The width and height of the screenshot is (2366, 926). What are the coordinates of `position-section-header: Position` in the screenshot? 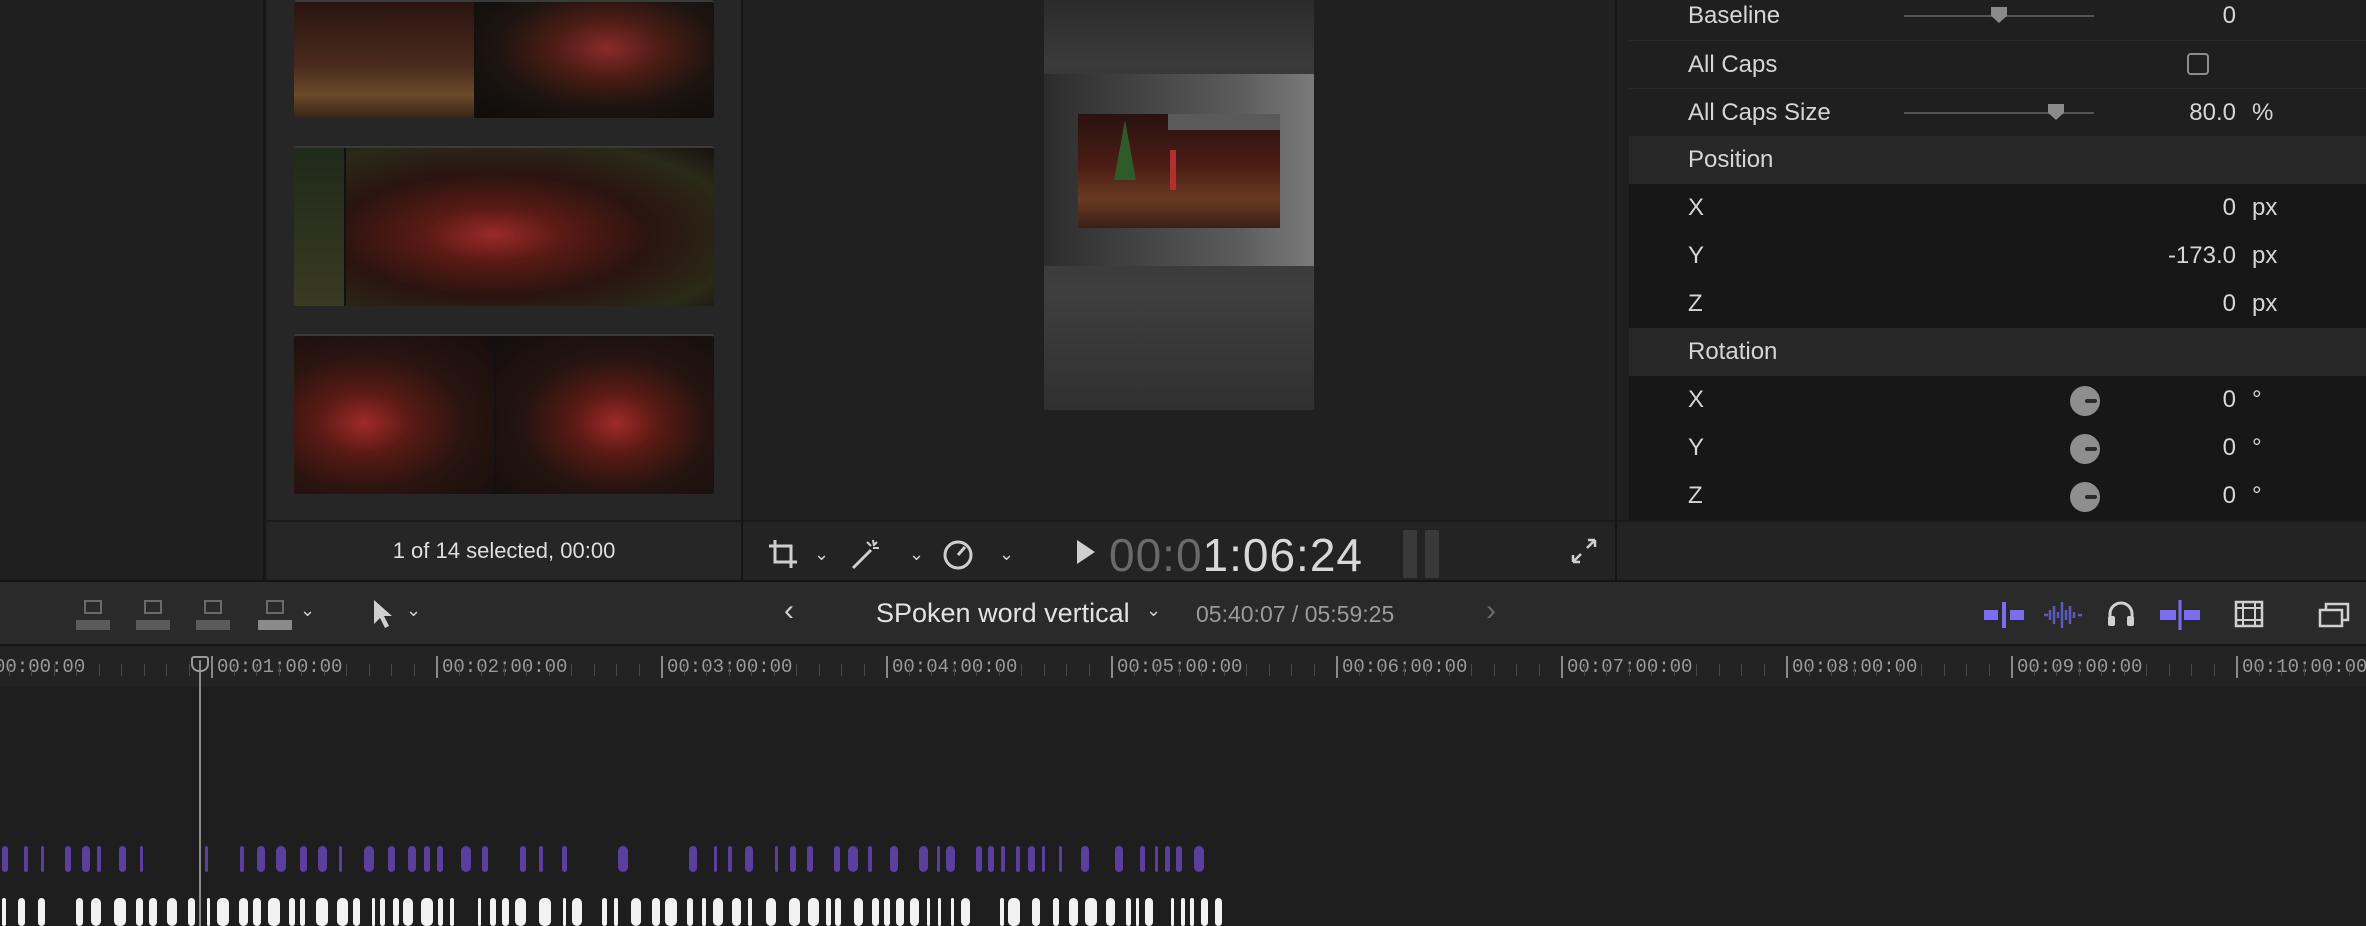 It's located at (1997, 160).